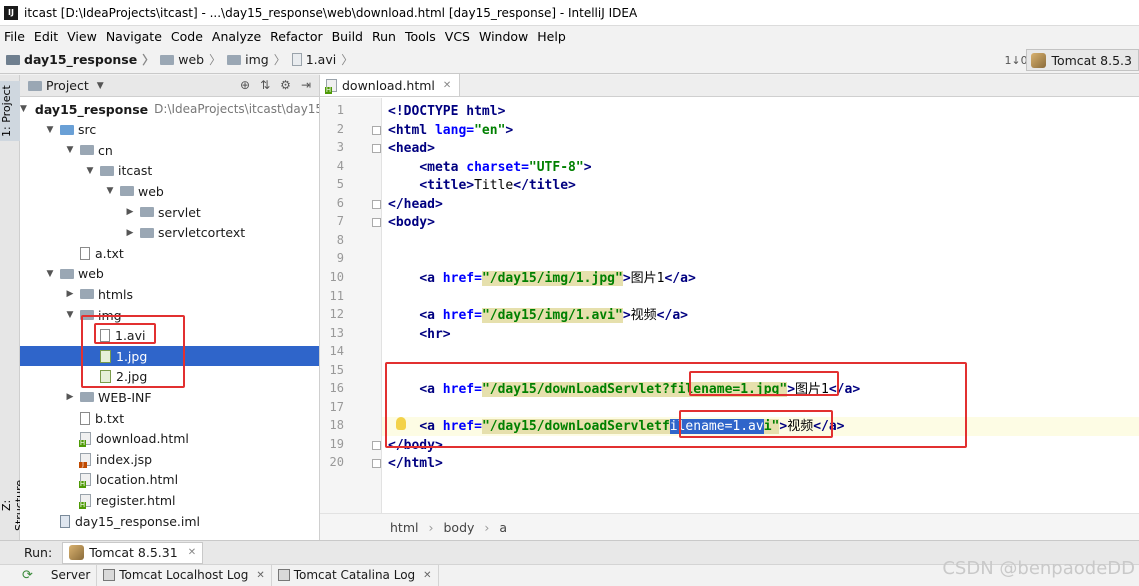 The height and width of the screenshot is (586, 1139). Describe the element at coordinates (332, 166) in the screenshot. I see `line-number: 4` at that location.